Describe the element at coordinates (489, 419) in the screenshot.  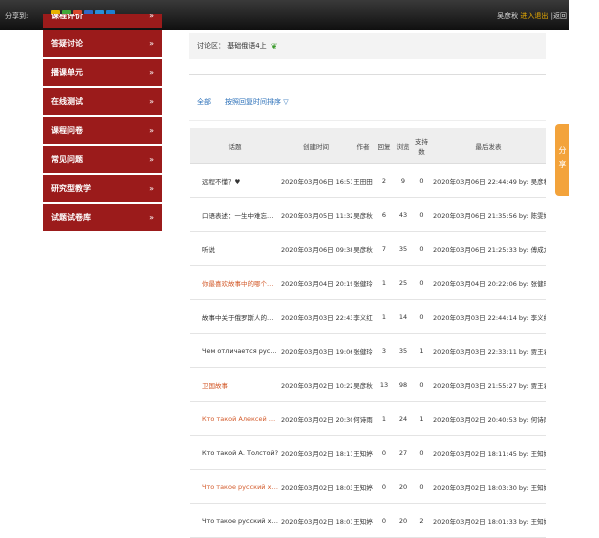
I see `cell-value: 2020年03月02日 20:40:53 by: 何诗雨` at that location.